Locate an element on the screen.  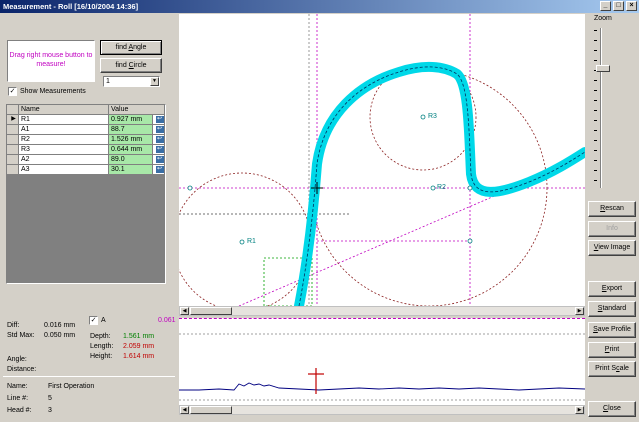
save-rest: ave Profile is located at coordinates (614, 329).